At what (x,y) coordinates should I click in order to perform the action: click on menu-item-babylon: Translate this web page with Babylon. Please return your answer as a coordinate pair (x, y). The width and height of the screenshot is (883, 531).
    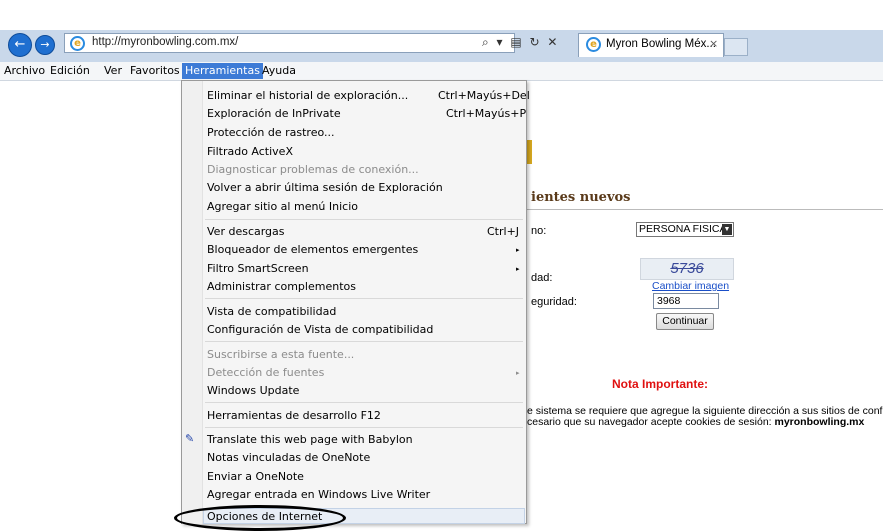
    Looking at the image, I should click on (310, 440).